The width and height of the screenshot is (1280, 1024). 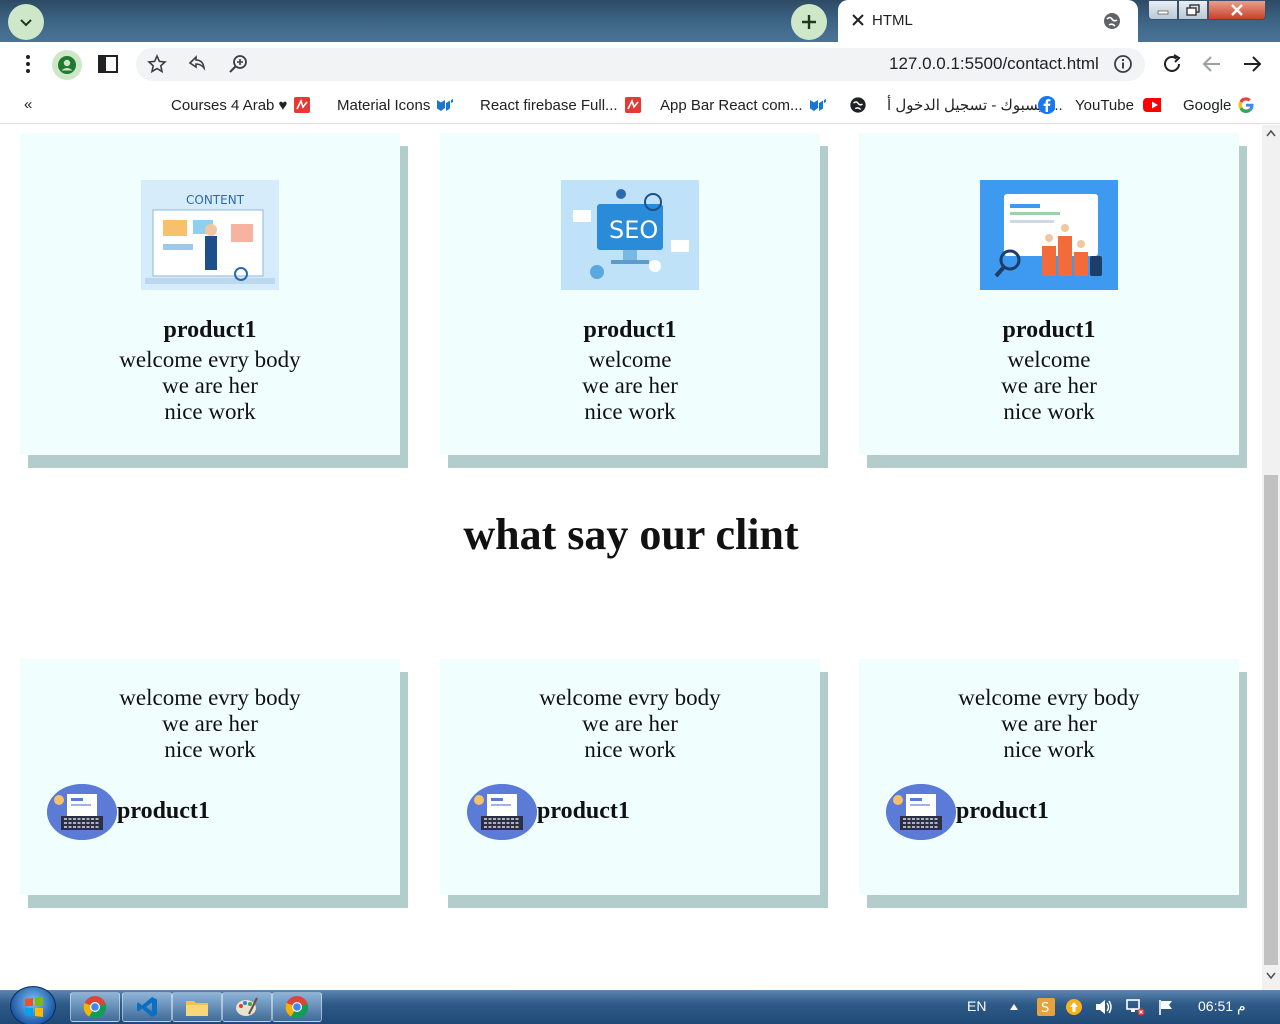 I want to click on person-icon, so click(x=67, y=65).